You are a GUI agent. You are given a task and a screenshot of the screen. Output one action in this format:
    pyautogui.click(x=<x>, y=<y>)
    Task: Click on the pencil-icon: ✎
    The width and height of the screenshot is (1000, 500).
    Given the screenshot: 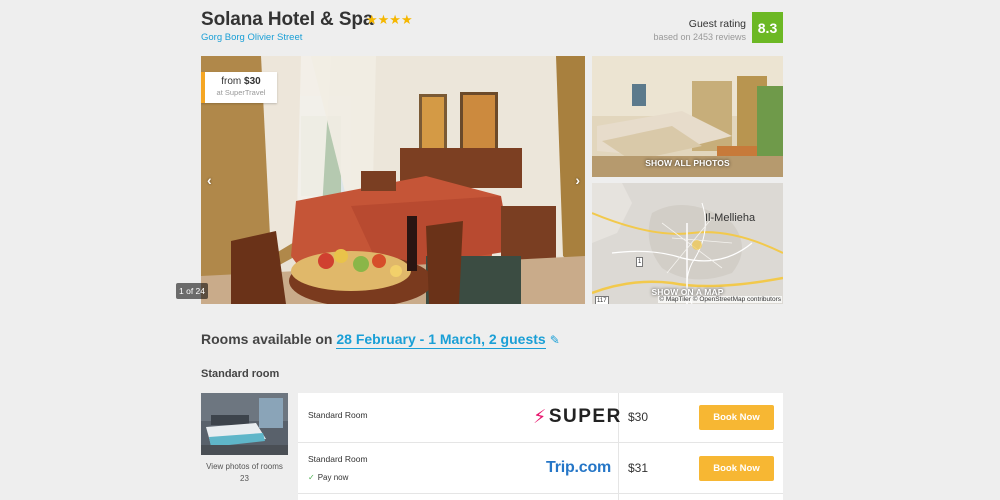 What is the action you would take?
    pyautogui.click(x=555, y=340)
    